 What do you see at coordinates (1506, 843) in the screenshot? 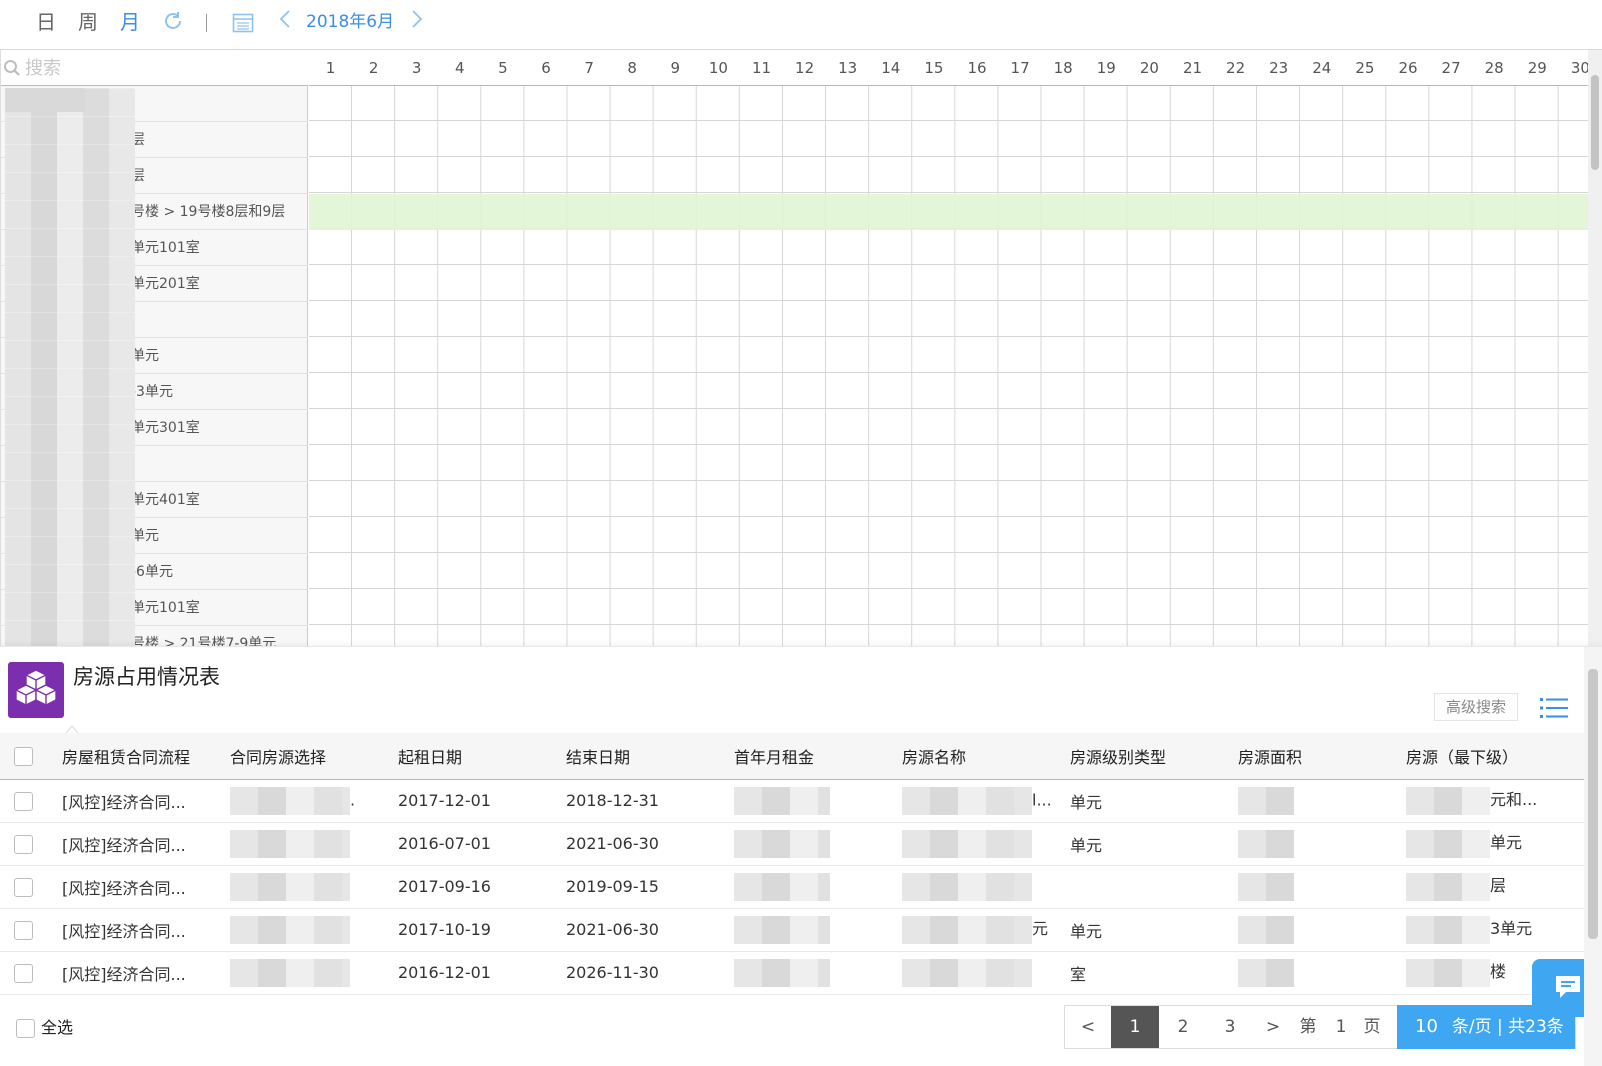
I see `source-unit-cell-text: 单元` at bounding box center [1506, 843].